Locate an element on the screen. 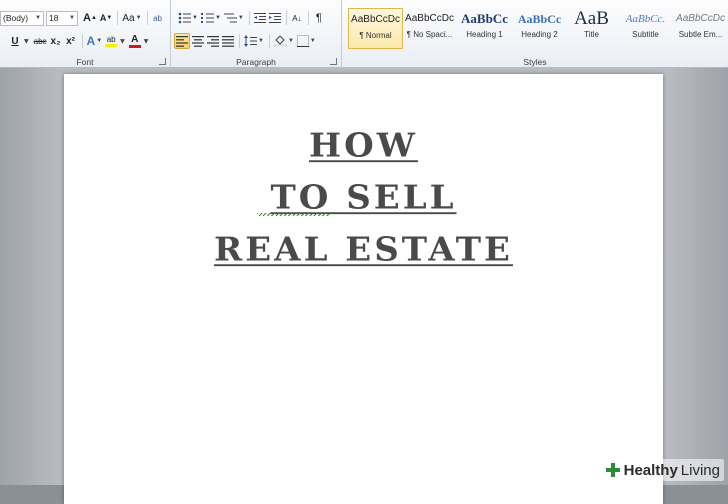  shading-button: ▼ is located at coordinates (284, 41).